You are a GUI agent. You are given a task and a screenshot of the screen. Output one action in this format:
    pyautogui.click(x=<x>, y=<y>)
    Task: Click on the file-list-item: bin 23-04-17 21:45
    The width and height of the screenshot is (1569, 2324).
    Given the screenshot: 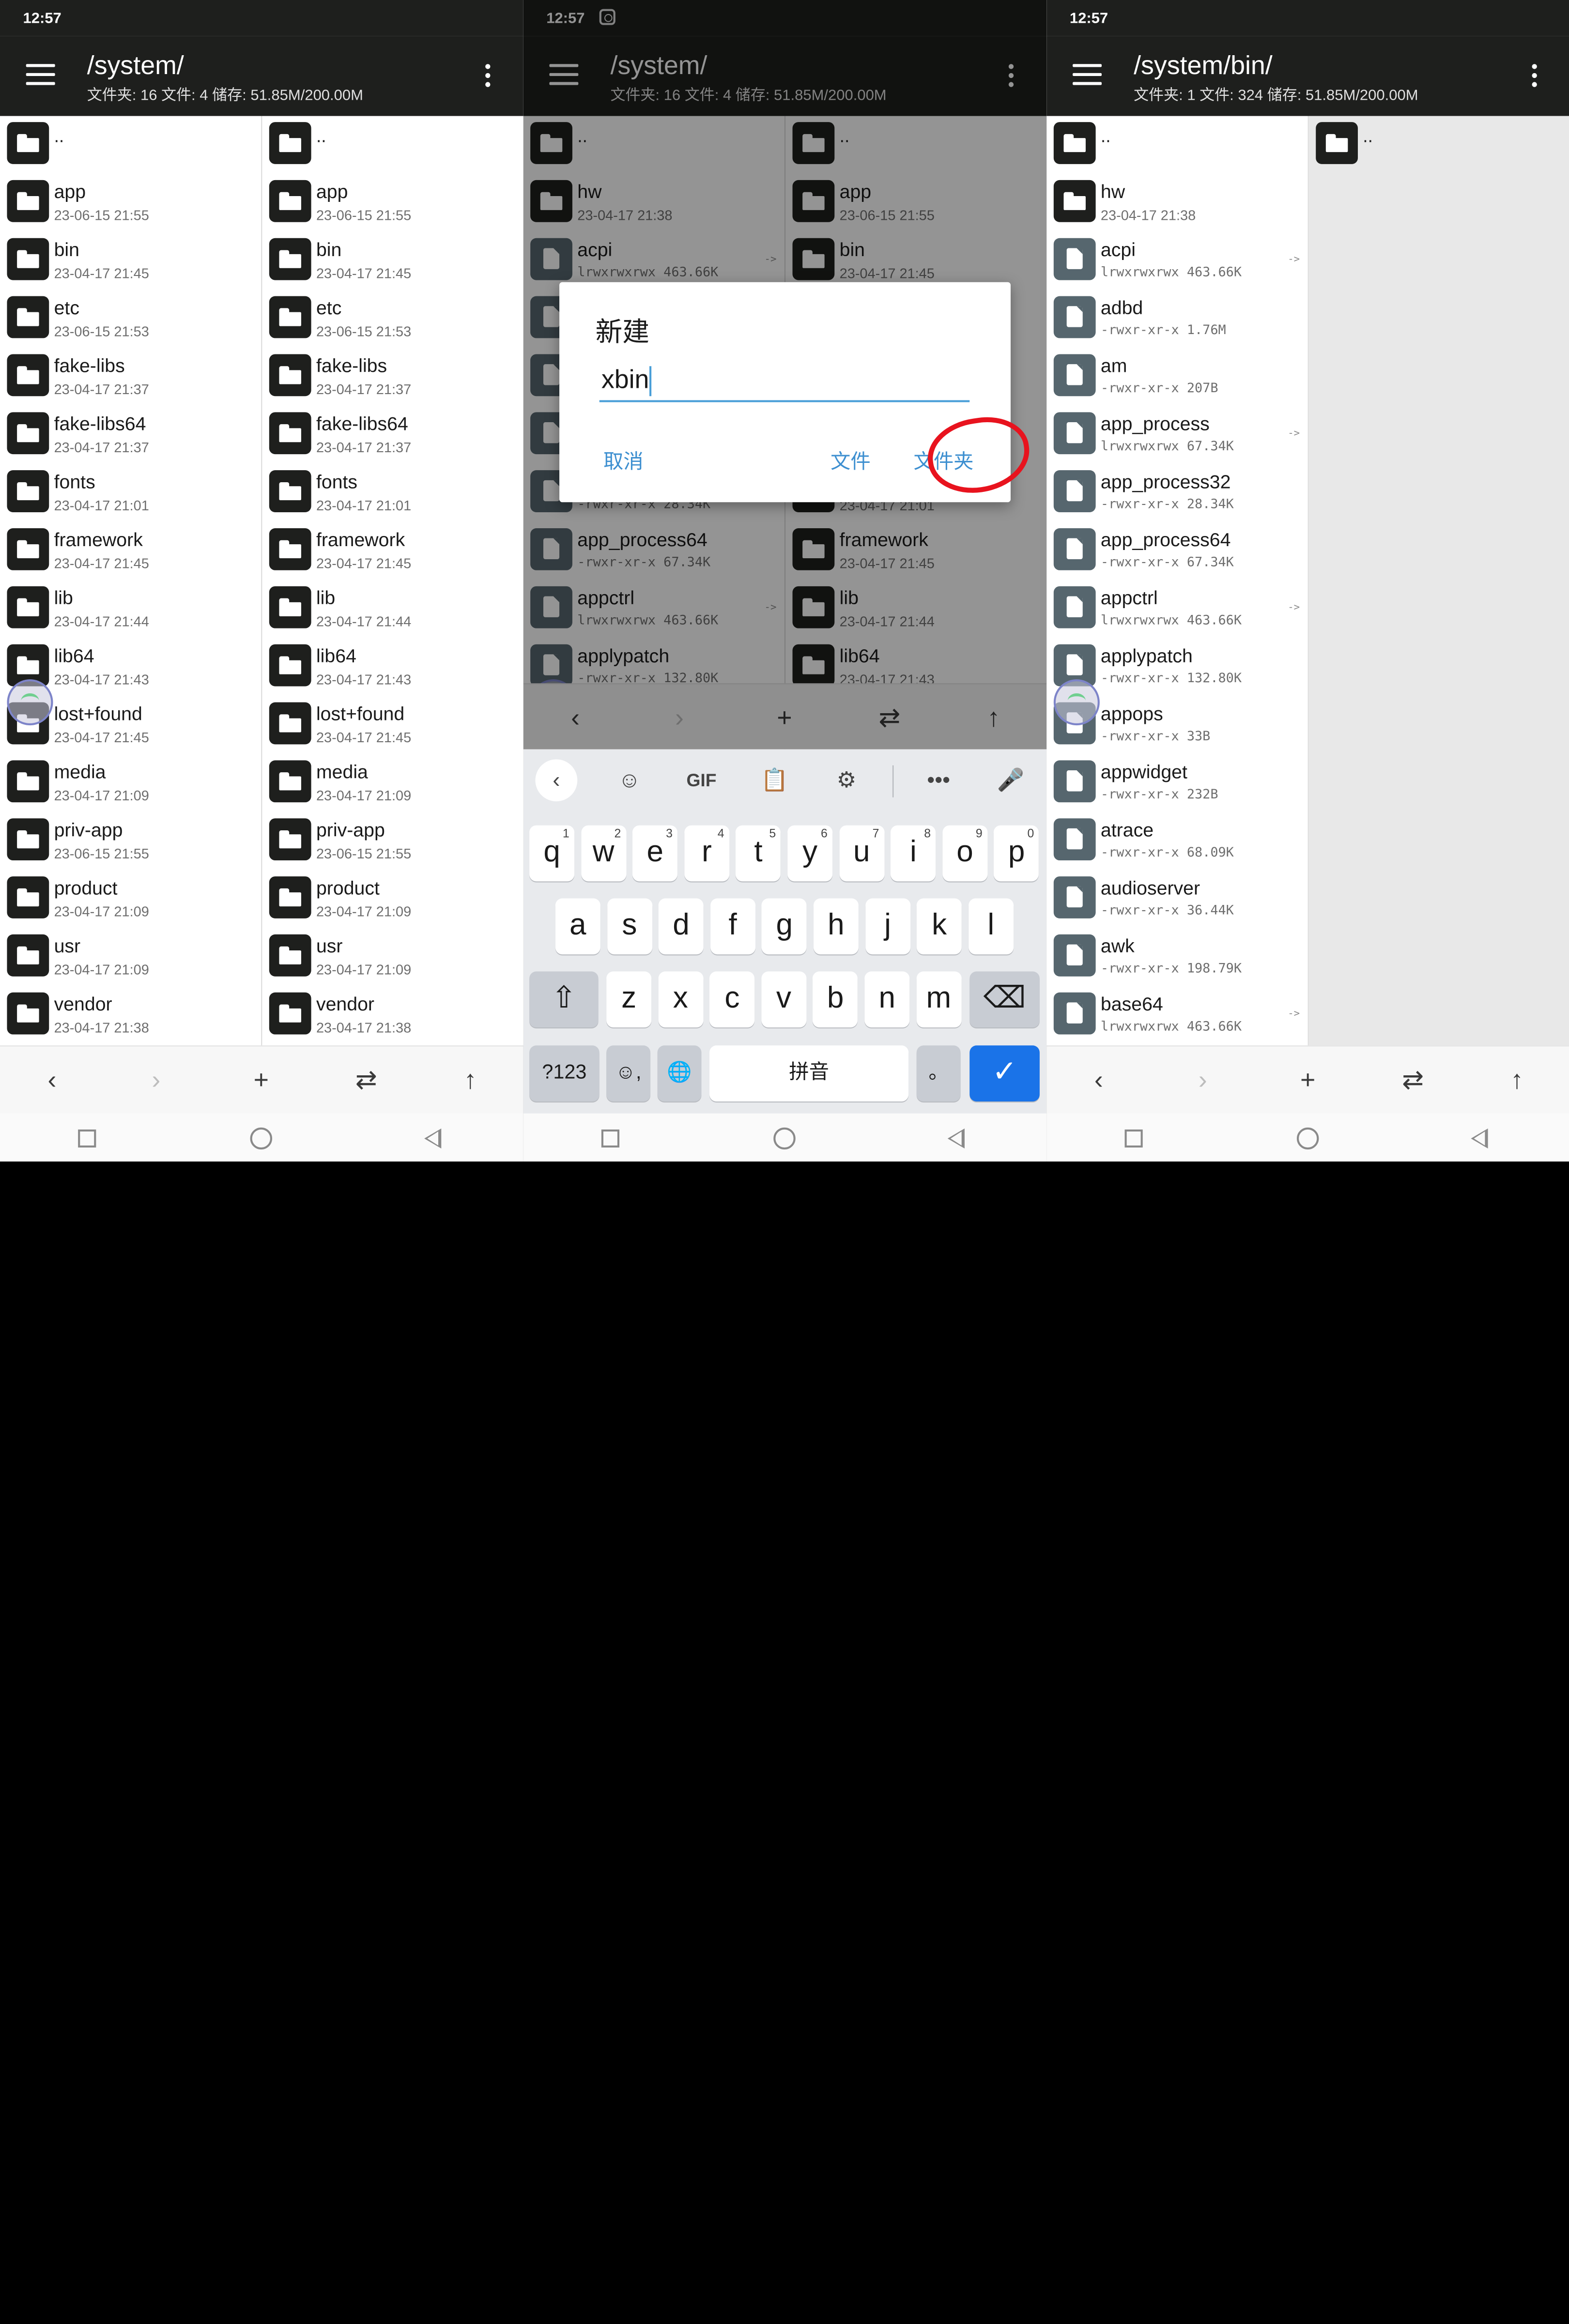 What is the action you would take?
    pyautogui.click(x=392, y=261)
    